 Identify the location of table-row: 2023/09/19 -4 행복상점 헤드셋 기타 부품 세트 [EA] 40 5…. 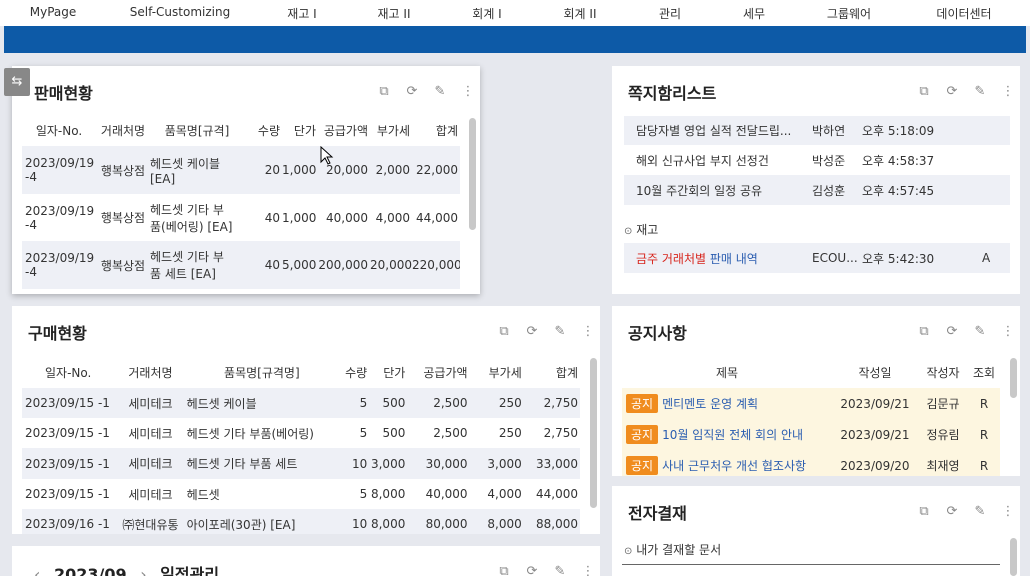
(241, 265).